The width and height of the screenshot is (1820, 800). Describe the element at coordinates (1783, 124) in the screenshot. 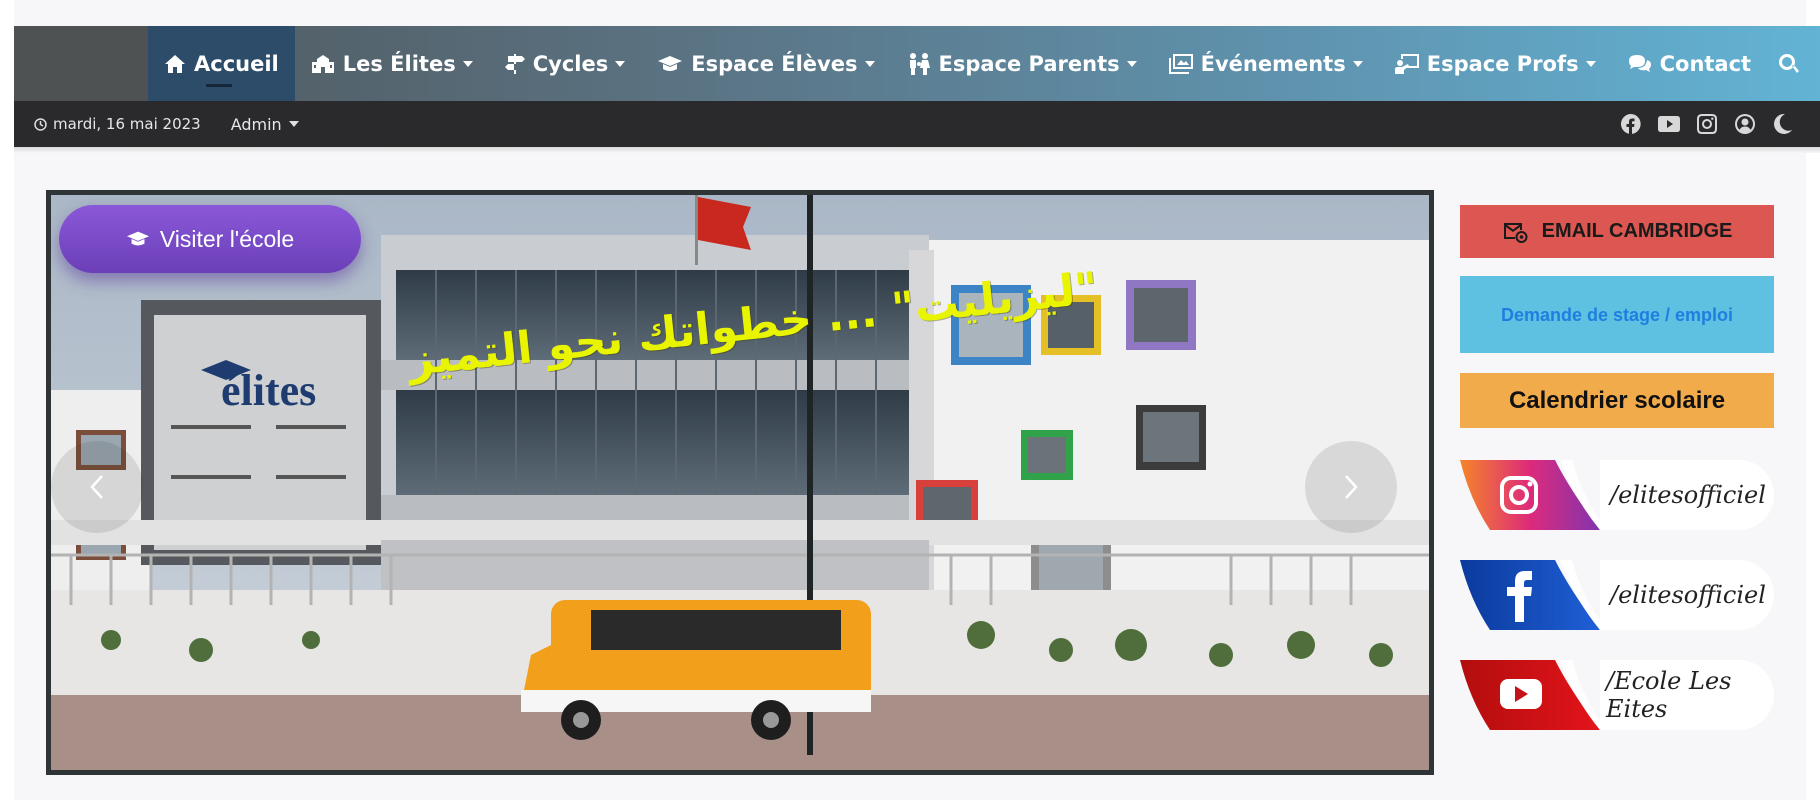

I see `moon-icon` at that location.